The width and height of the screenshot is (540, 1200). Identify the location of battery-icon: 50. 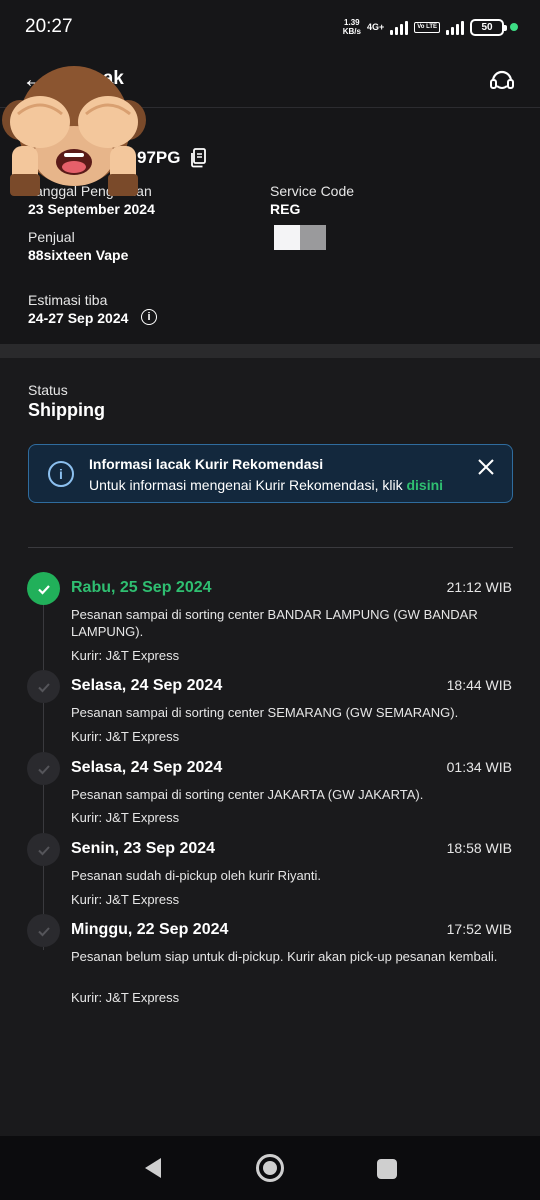
(488, 27).